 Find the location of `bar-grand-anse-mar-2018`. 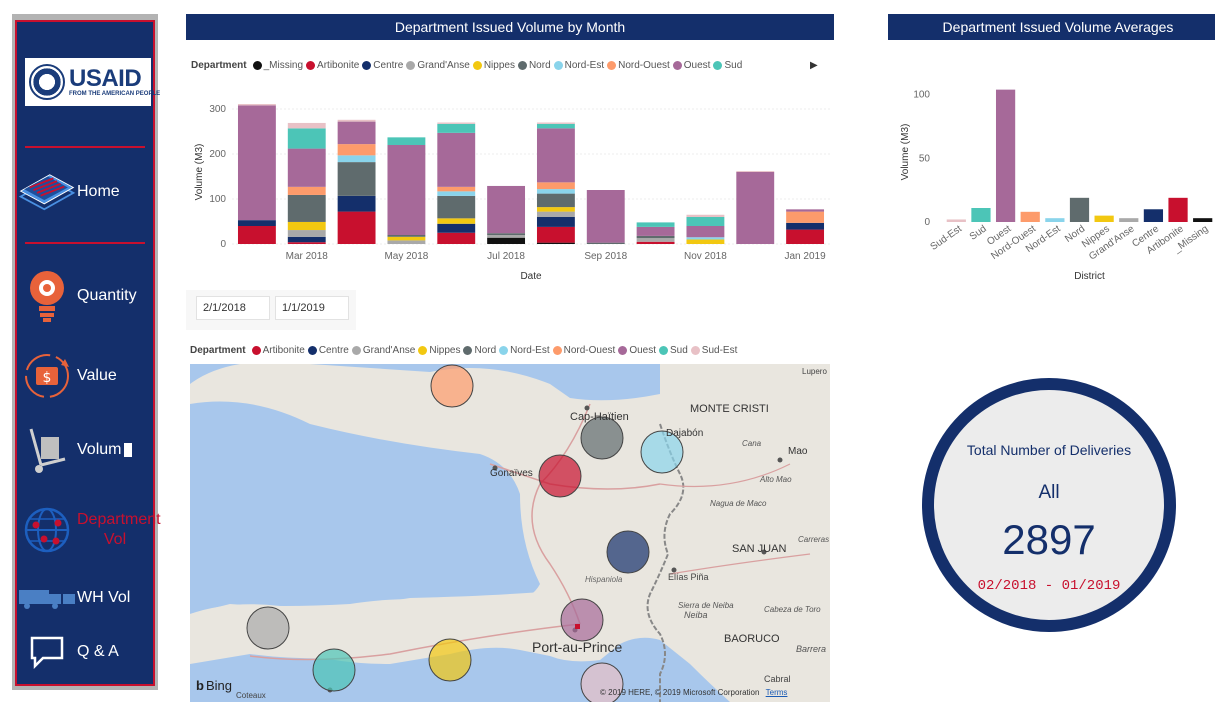

bar-grand-anse-mar-2018 is located at coordinates (306, 233).